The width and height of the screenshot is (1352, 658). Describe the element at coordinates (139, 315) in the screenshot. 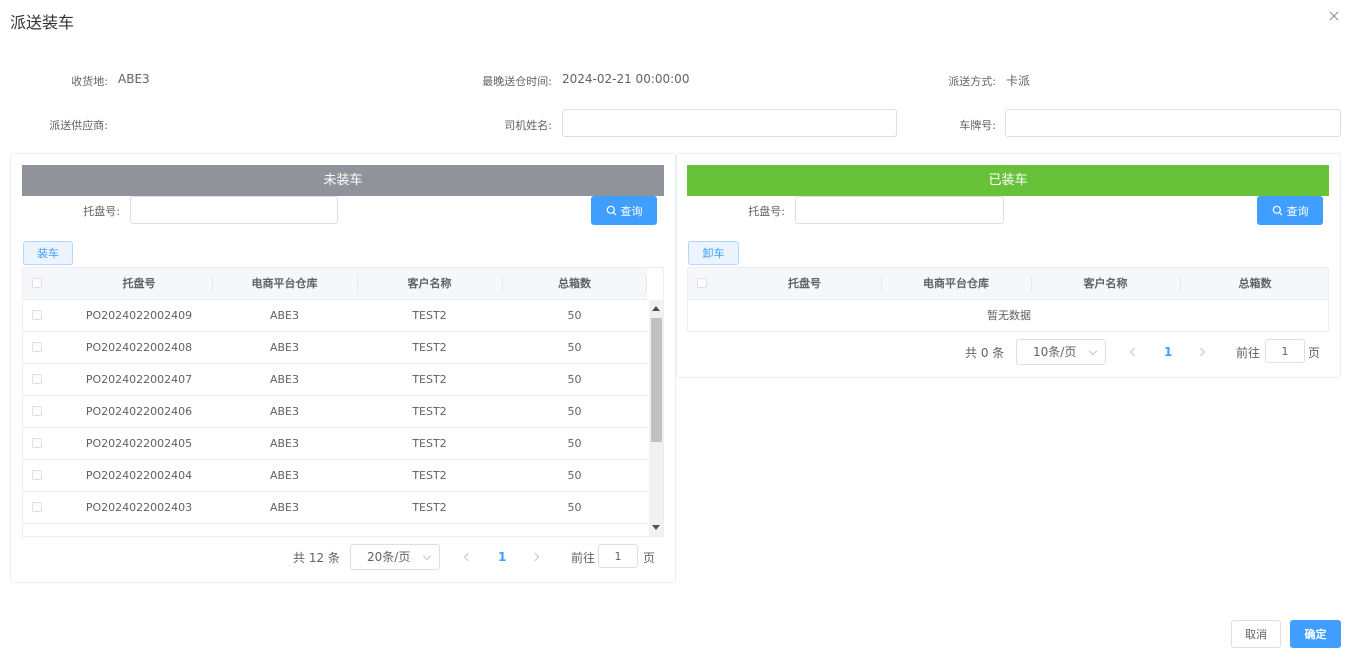

I see `pallet-cell: PO2024022002409` at that location.